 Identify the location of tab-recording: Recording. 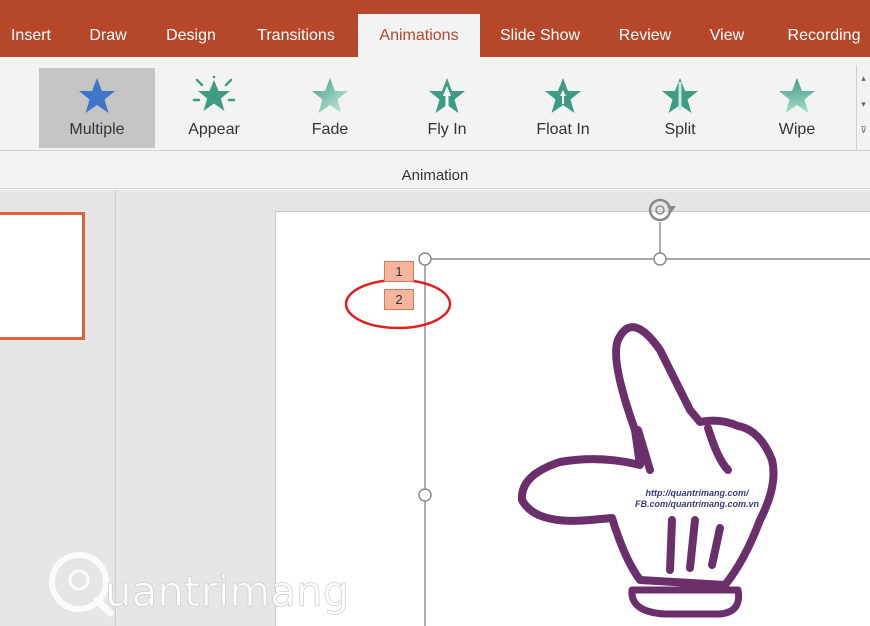
(822, 35).